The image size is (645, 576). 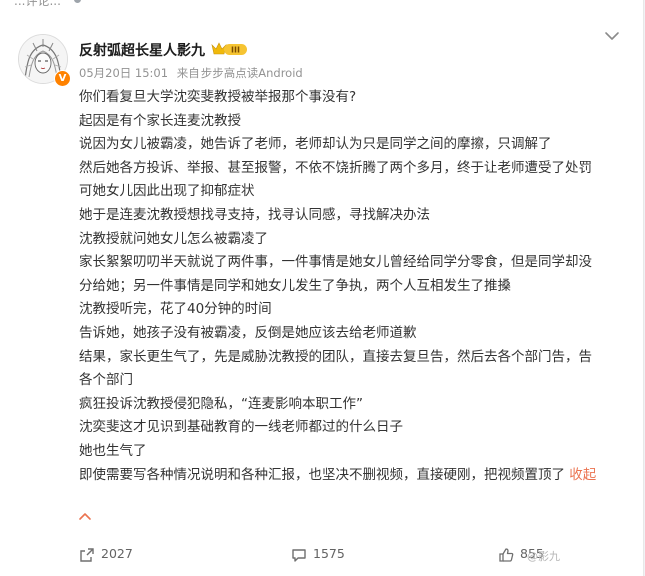 What do you see at coordinates (335, 167) in the screenshot?
I see `content-line: 然后她各方投诉、举报、甚至报警，不依不饶折腾了两个多月，终于让老师遭受了处罚` at bounding box center [335, 167].